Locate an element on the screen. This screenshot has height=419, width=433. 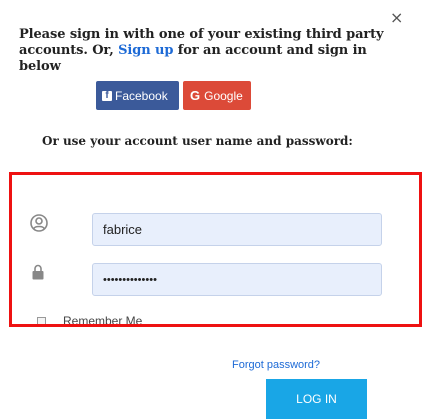
password-input: •••••••••••••• is located at coordinates (237, 279).